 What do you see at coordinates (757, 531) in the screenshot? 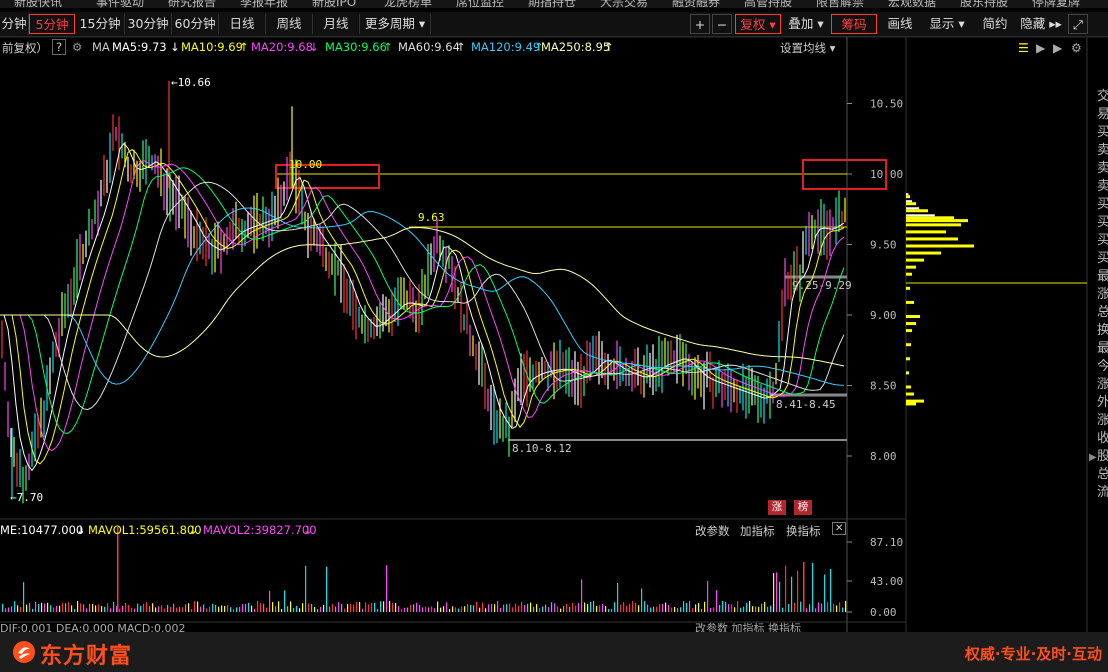
I see `add-indicator-button: 加指标` at bounding box center [757, 531].